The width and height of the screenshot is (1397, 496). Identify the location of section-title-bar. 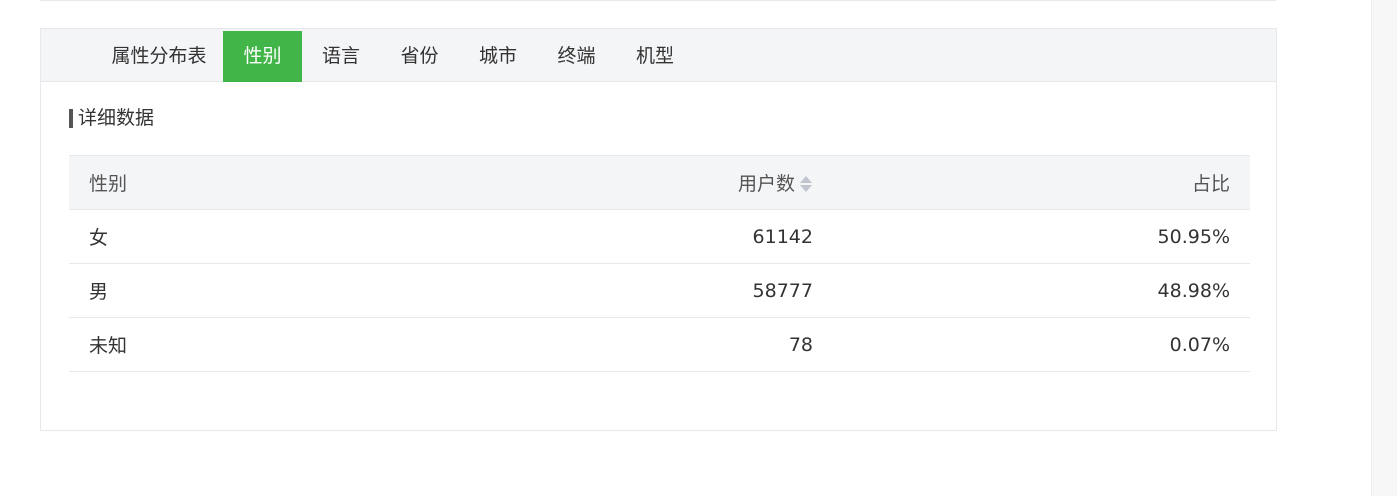
(71, 118).